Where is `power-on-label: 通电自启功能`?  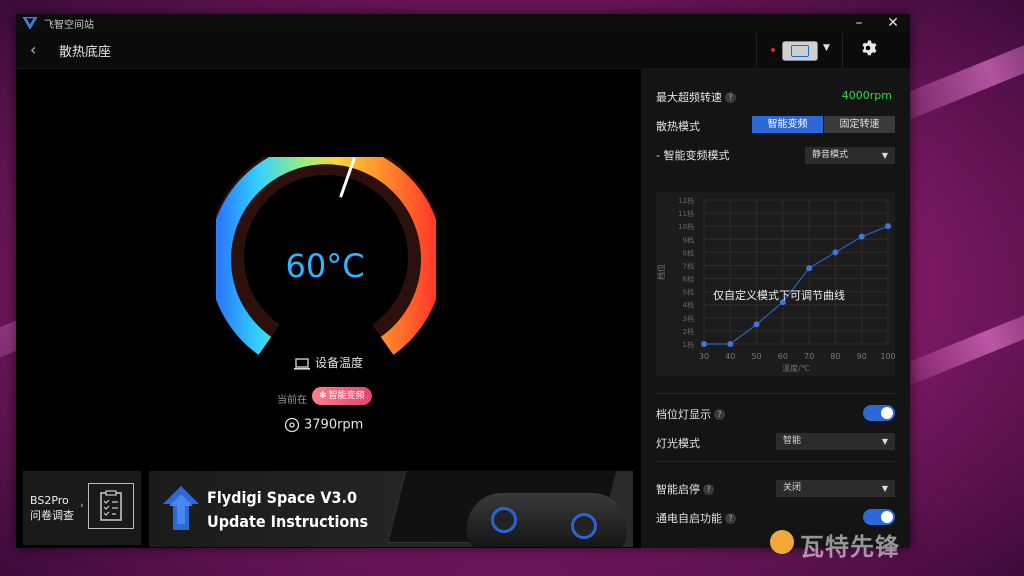
power-on-label: 通电自启功能 is located at coordinates (689, 518).